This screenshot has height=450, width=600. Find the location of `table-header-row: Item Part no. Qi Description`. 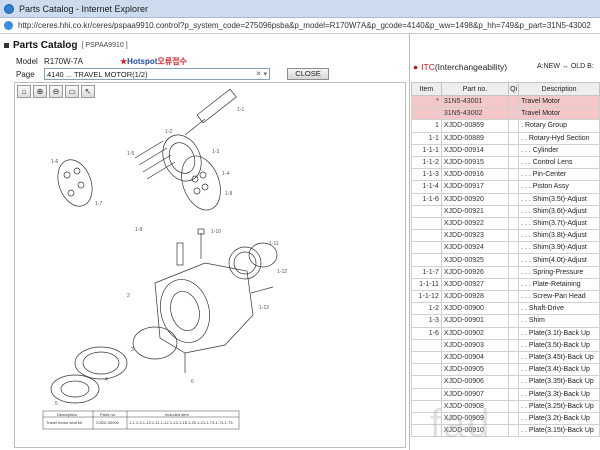

table-header-row: Item Part no. Qi Description is located at coordinates (505, 89).